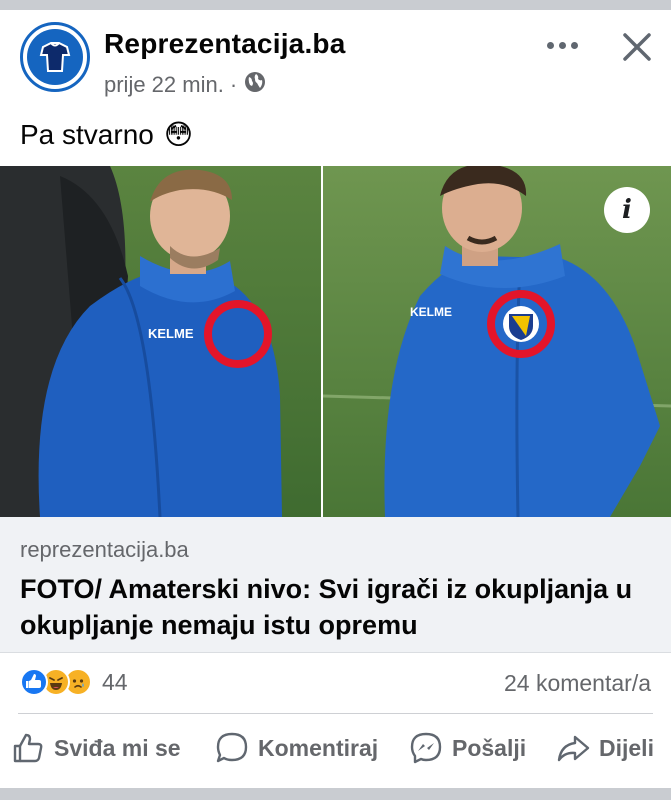  Describe the element at coordinates (637, 47) in the screenshot. I see `close-icon` at that location.